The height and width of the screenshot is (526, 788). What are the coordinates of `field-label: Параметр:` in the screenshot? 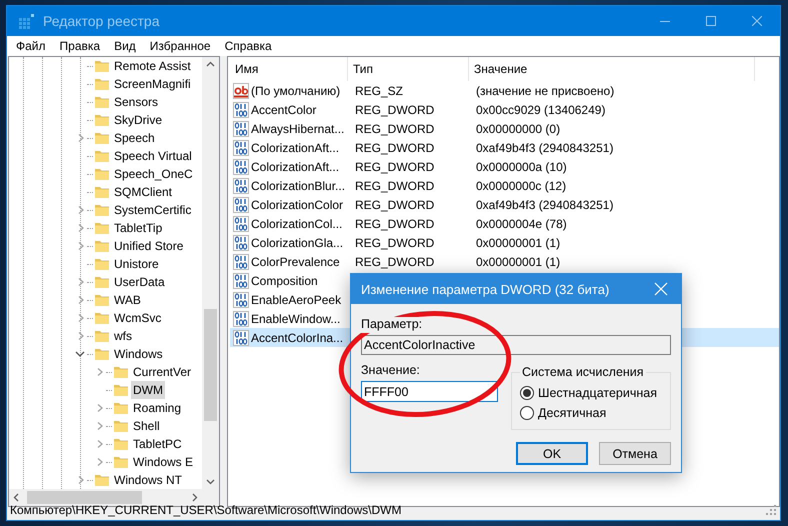 It's located at (391, 325).